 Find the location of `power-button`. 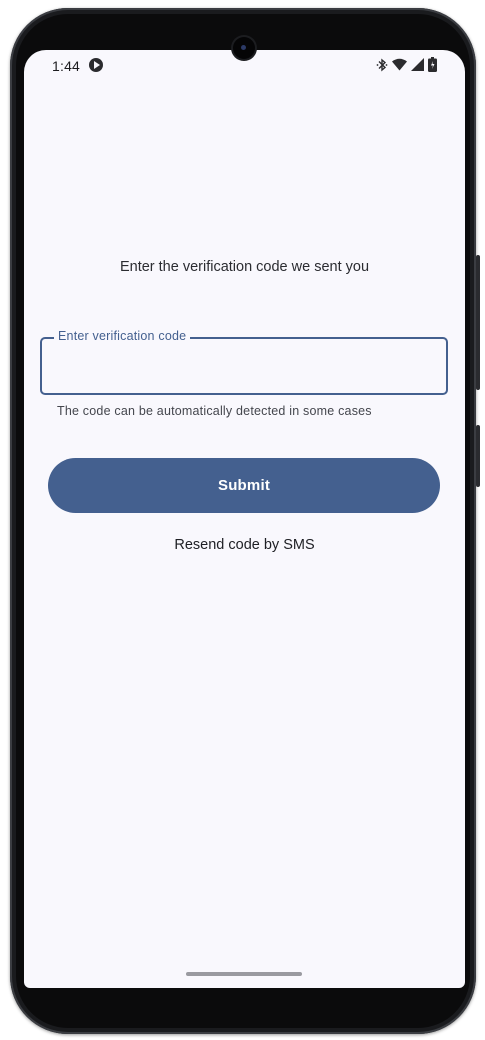

power-button is located at coordinates (478, 456).